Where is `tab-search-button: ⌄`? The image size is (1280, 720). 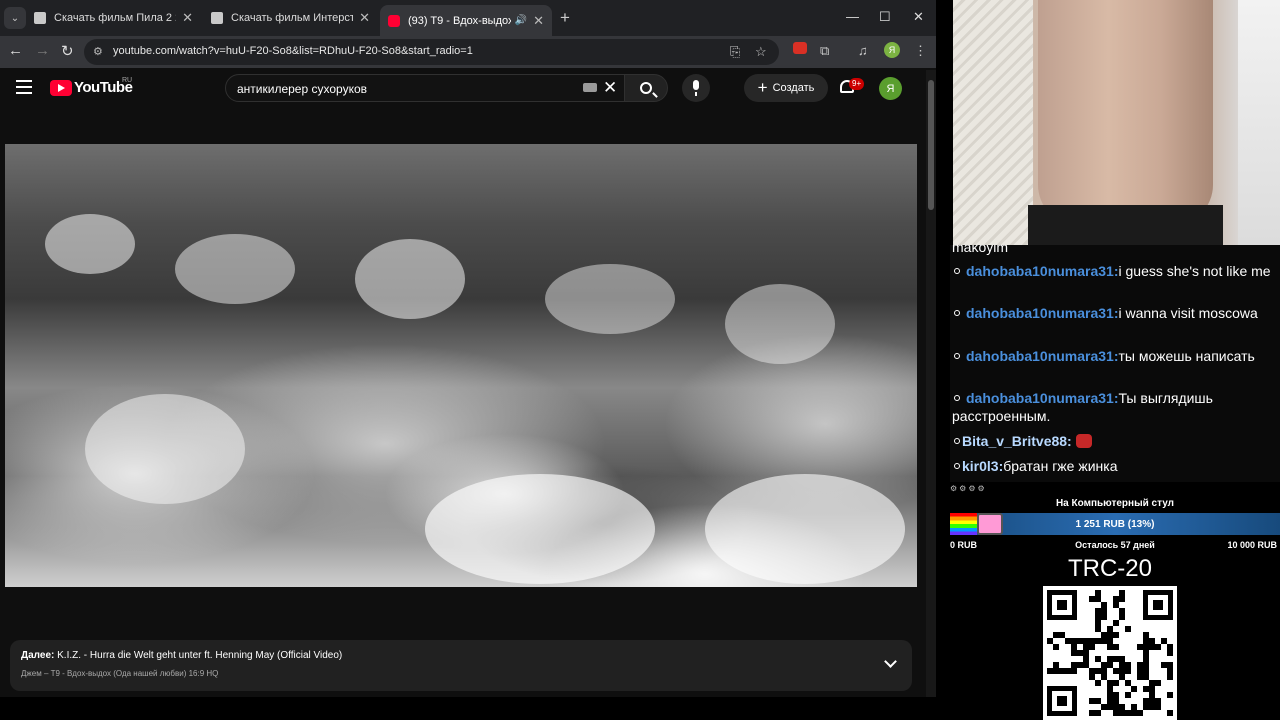 tab-search-button: ⌄ is located at coordinates (15, 18).